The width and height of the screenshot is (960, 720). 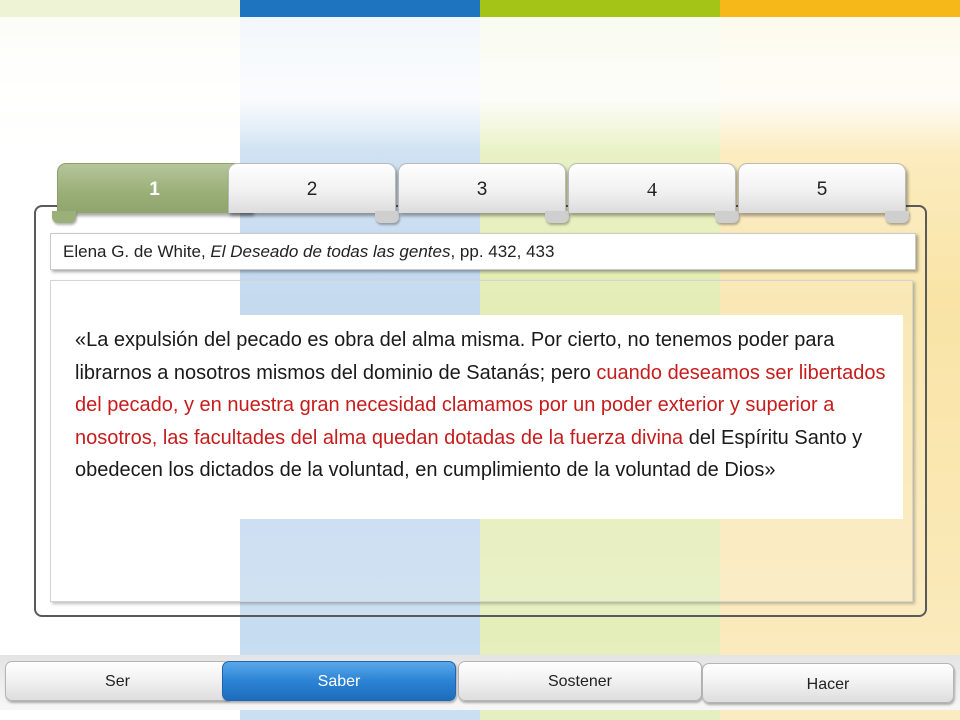 I want to click on nav-label: Saber, so click(x=339, y=681).